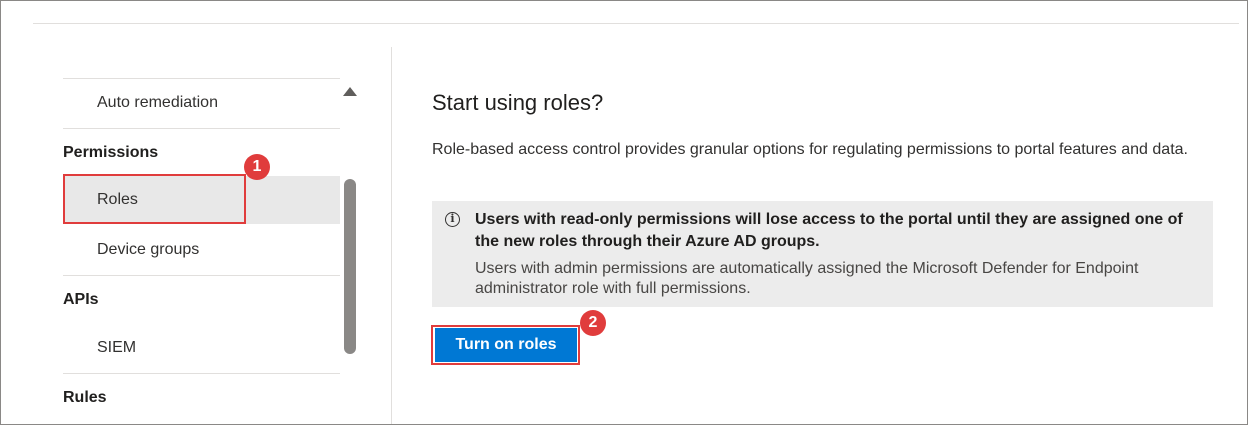 The width and height of the screenshot is (1248, 425). What do you see at coordinates (350, 266) in the screenshot?
I see `nav-scrollbar-thumb` at bounding box center [350, 266].